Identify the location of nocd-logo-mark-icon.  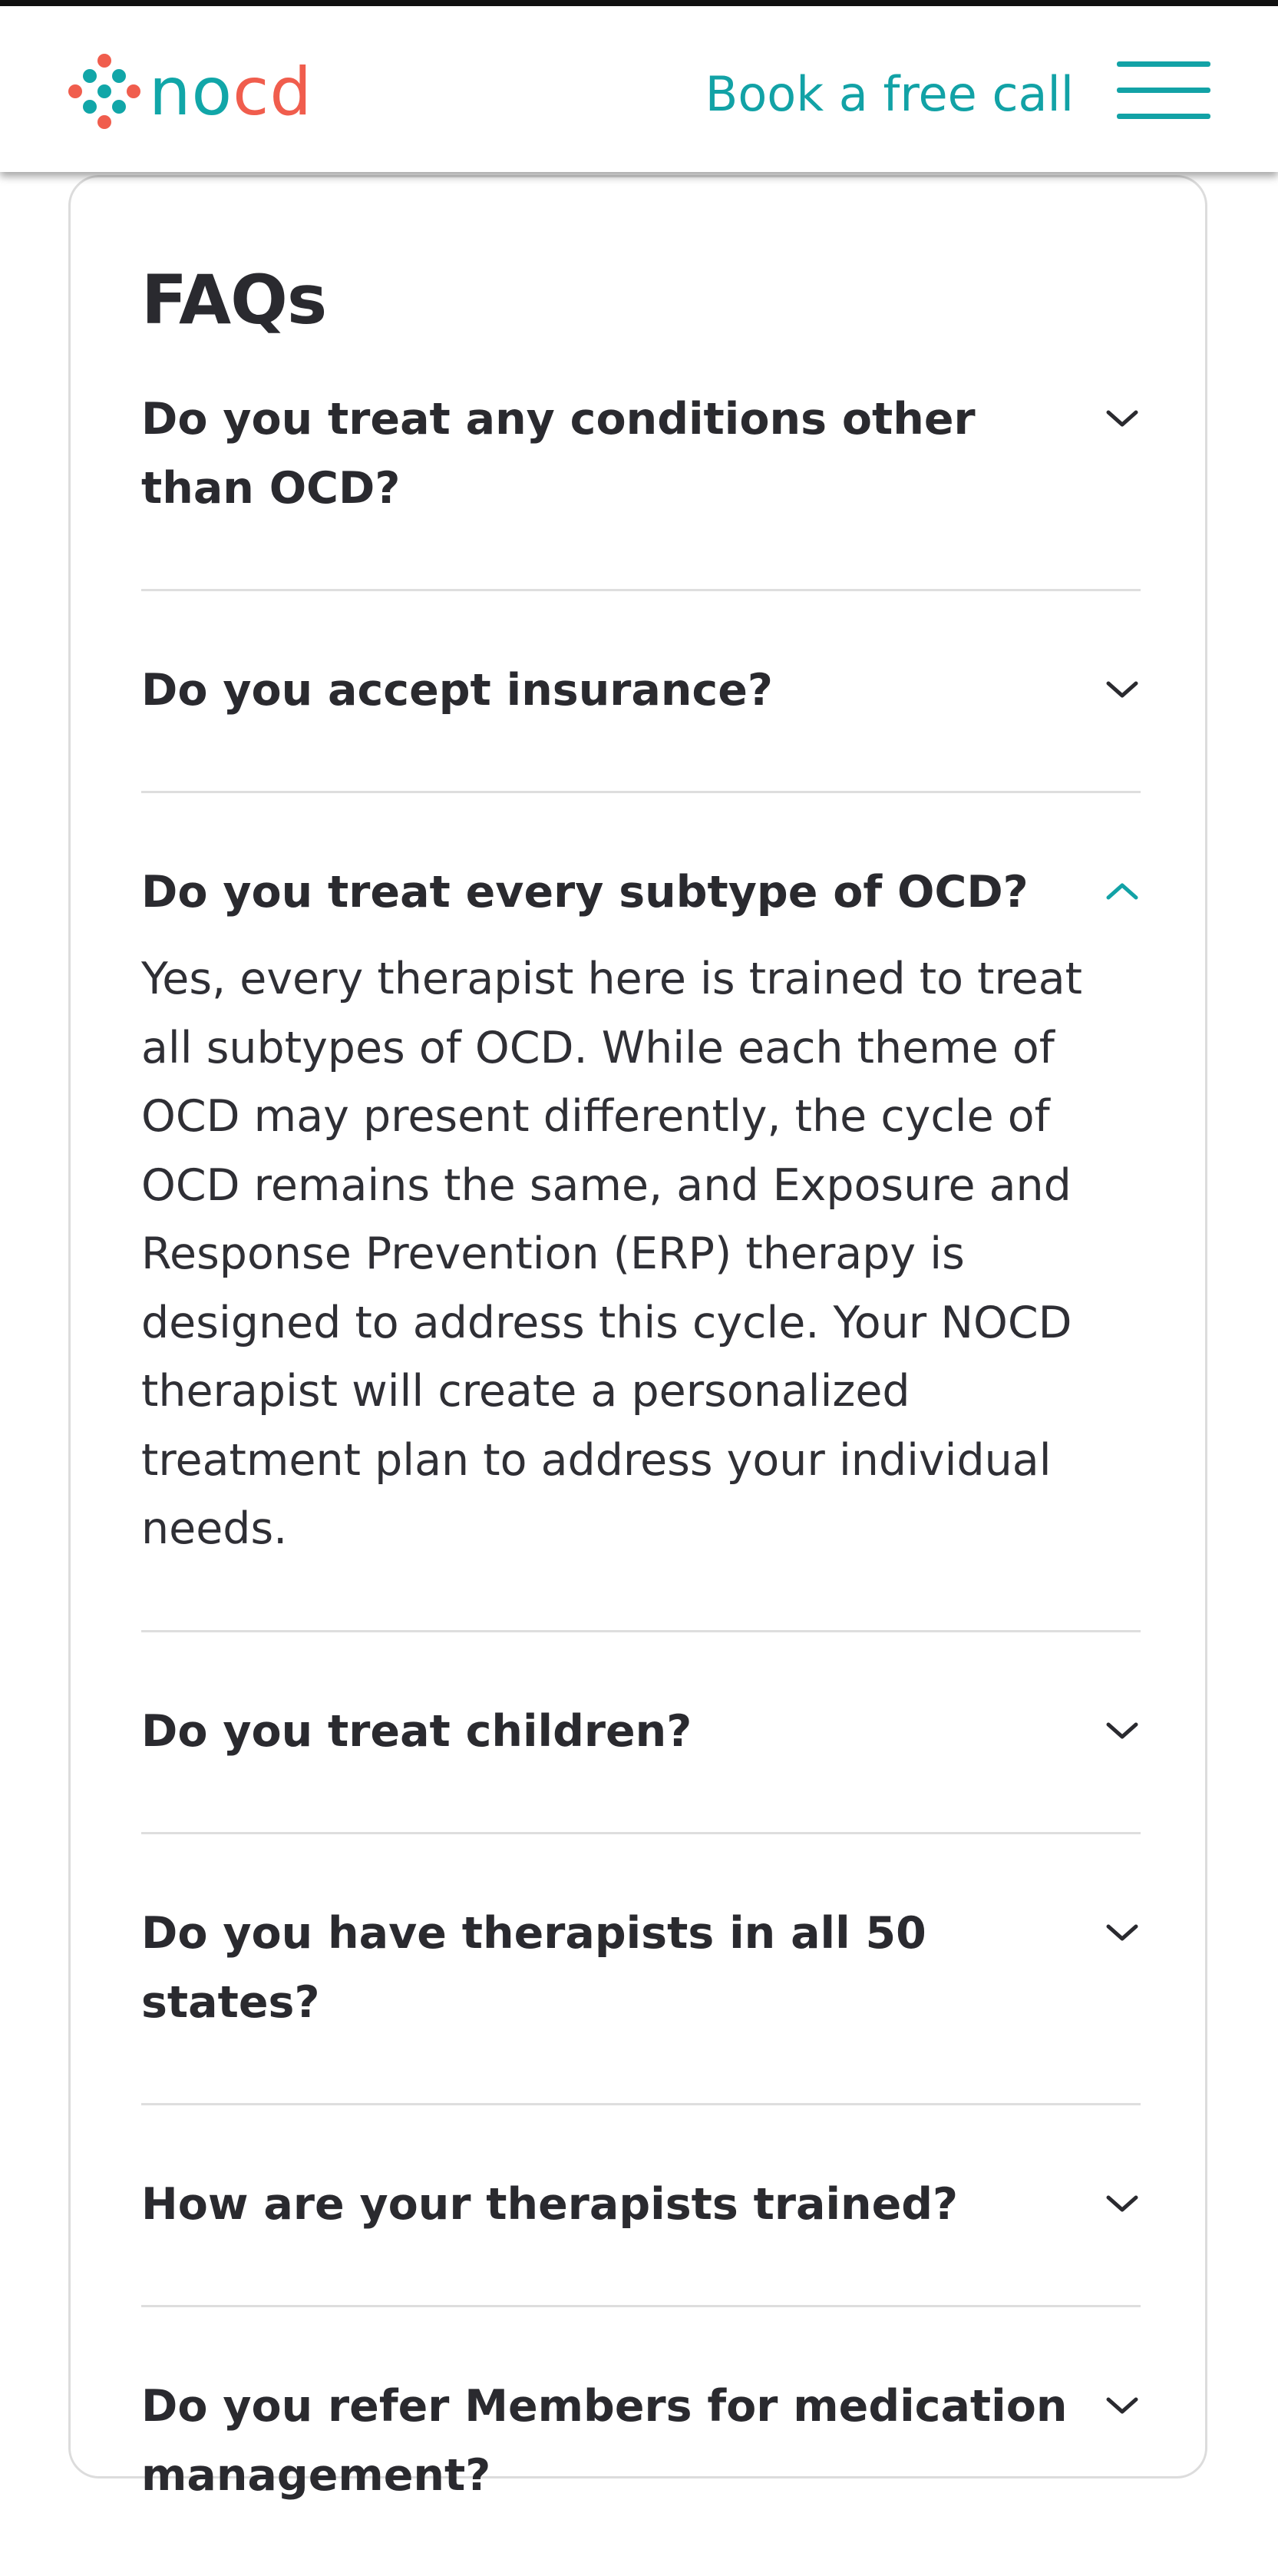
(105, 92).